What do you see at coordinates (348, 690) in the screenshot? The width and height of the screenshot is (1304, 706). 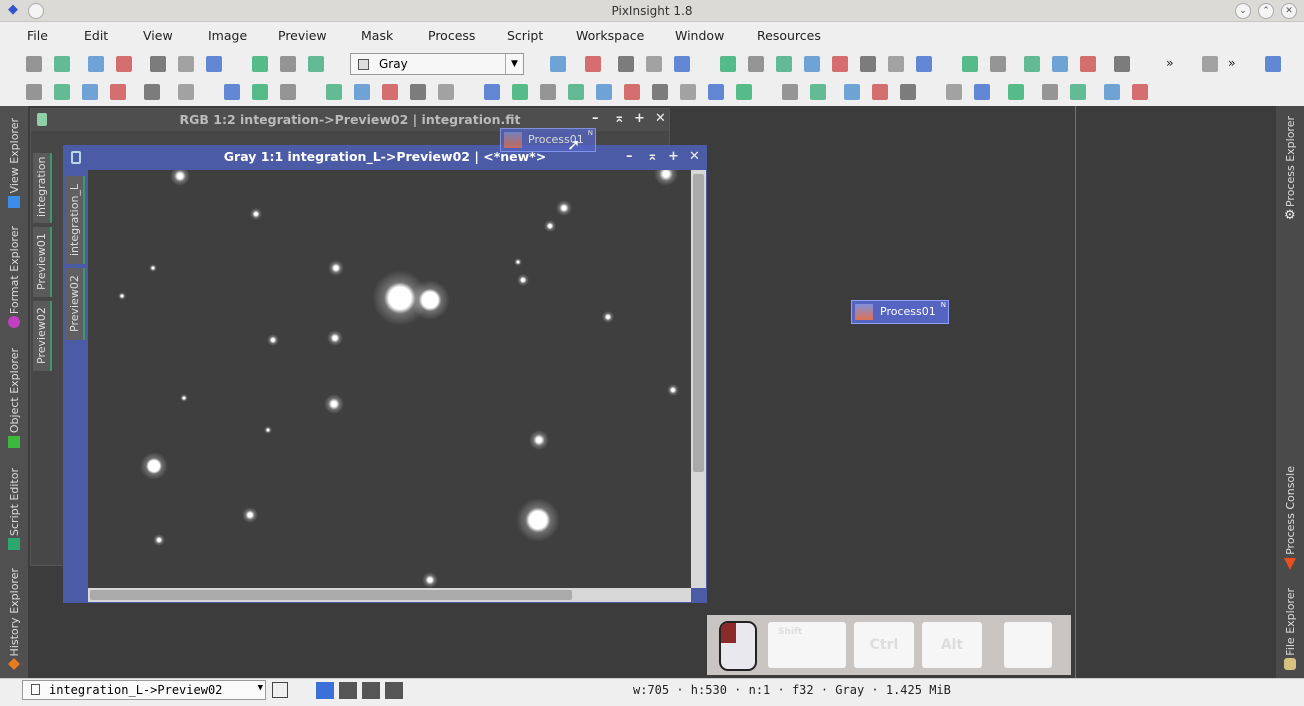 I see `channel-r-button` at bounding box center [348, 690].